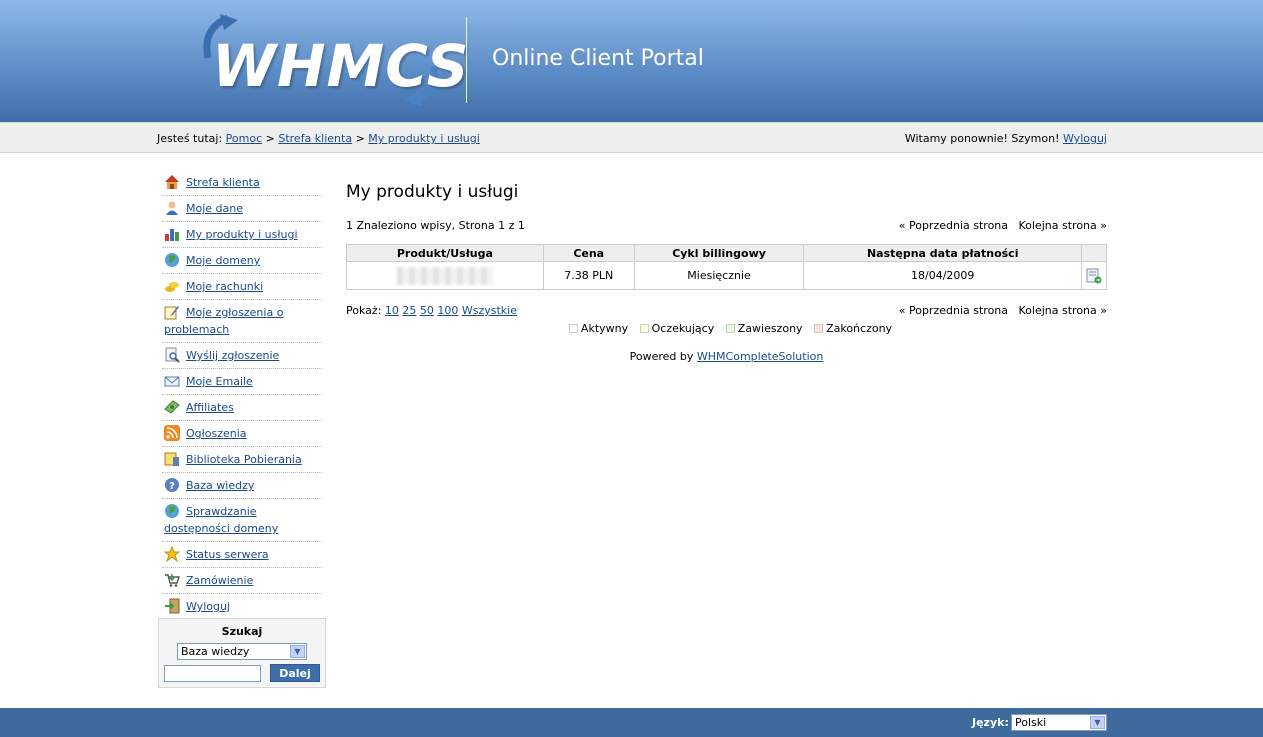 The height and width of the screenshot is (737, 1263). I want to click on sidebar-item-label: Zamówienie, so click(219, 580).